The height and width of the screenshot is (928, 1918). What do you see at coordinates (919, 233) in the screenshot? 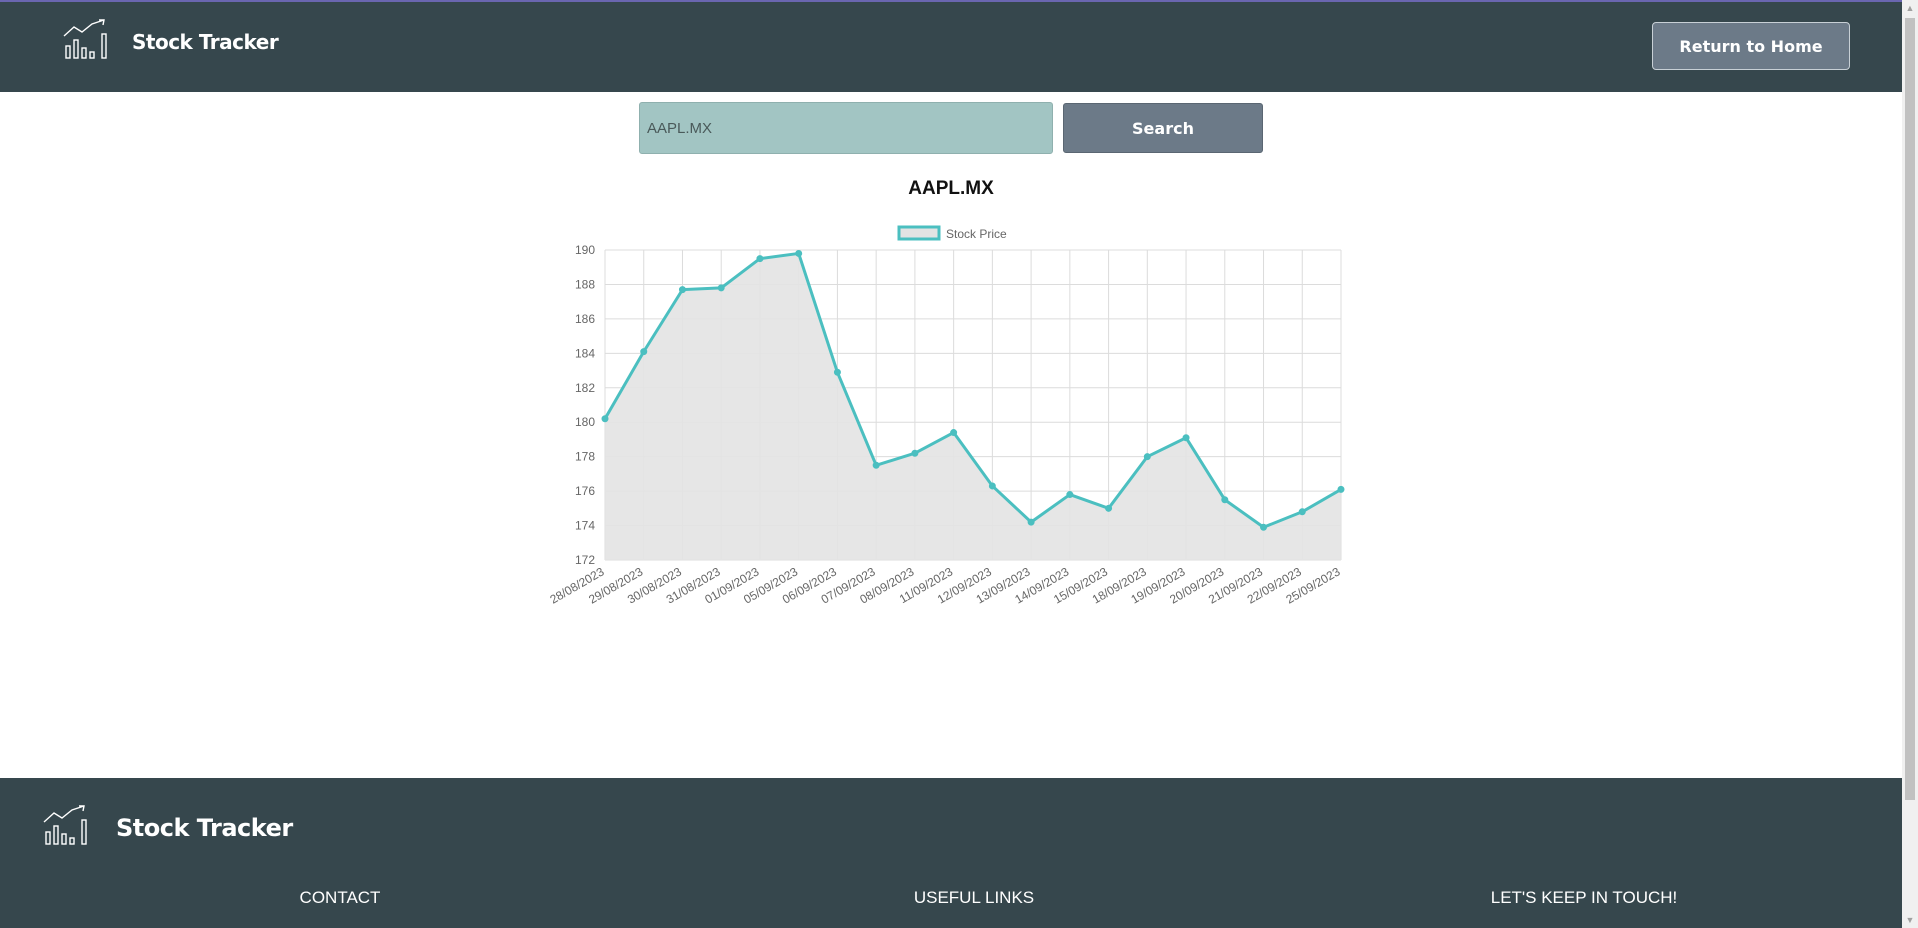
I see `legend-swatch` at bounding box center [919, 233].